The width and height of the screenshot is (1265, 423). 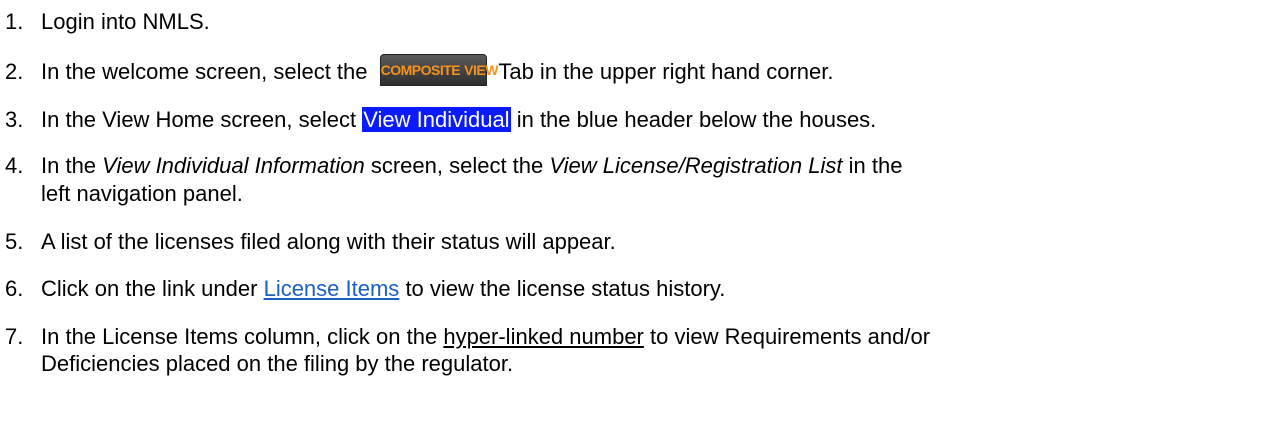 I want to click on step-number: 6., so click(x=14, y=288).